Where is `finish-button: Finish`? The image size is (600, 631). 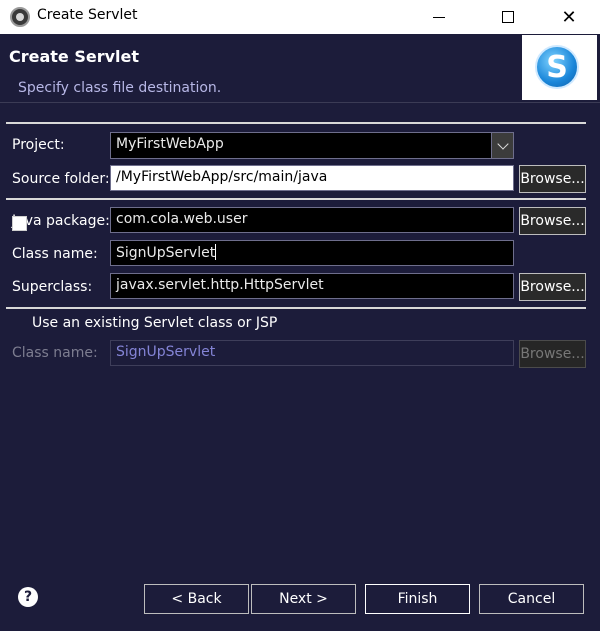 finish-button: Finish is located at coordinates (417, 599).